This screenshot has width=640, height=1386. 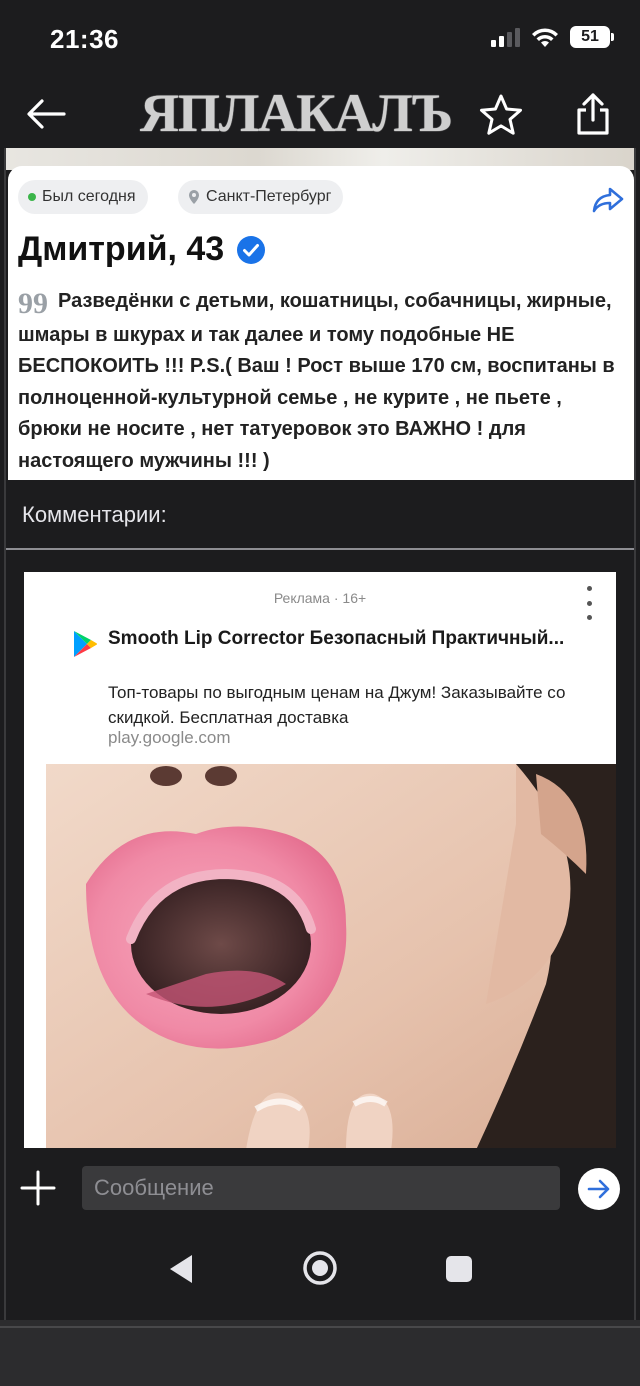 I want to click on wifi-icon, so click(x=545, y=37).